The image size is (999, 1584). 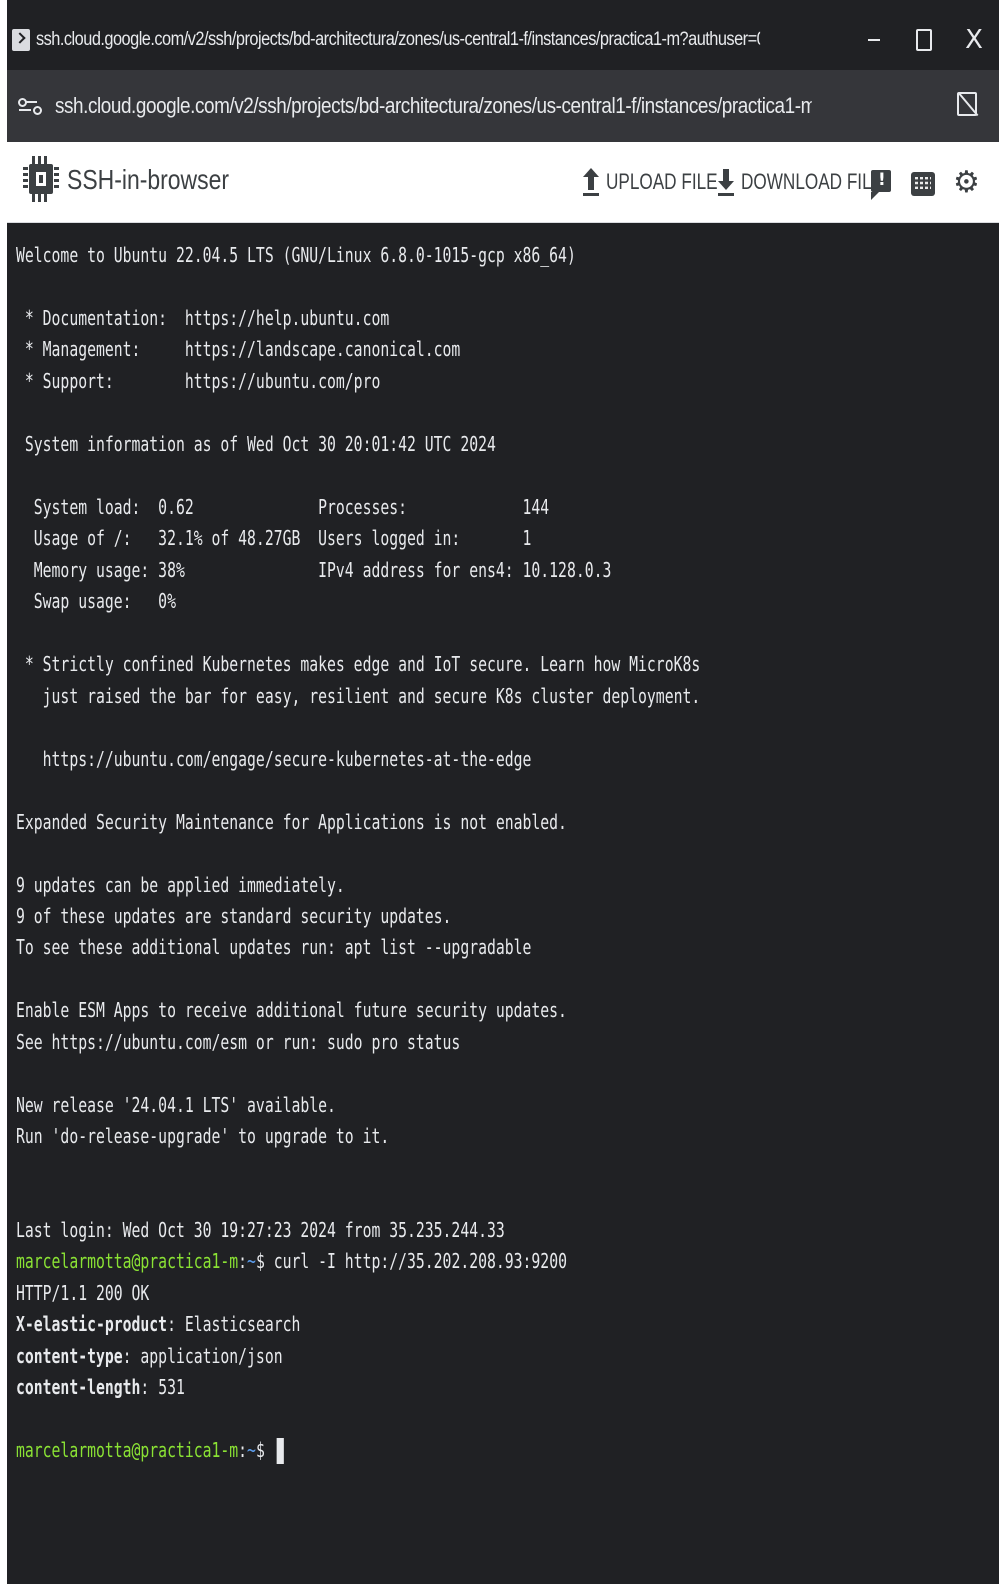 I want to click on cast-off-icon, so click(x=967, y=104).